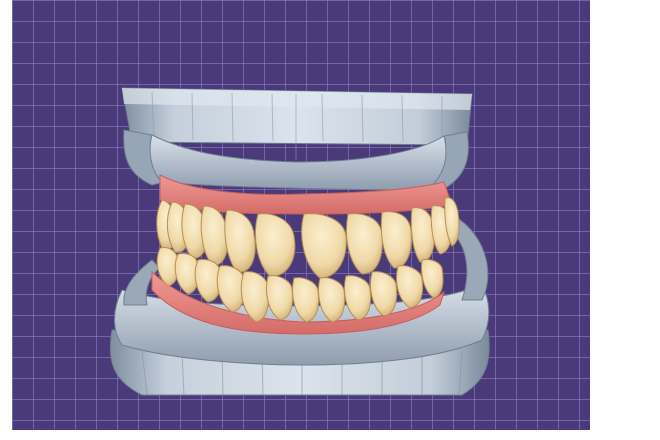  What do you see at coordinates (625, 220) in the screenshot?
I see `side-panel` at bounding box center [625, 220].